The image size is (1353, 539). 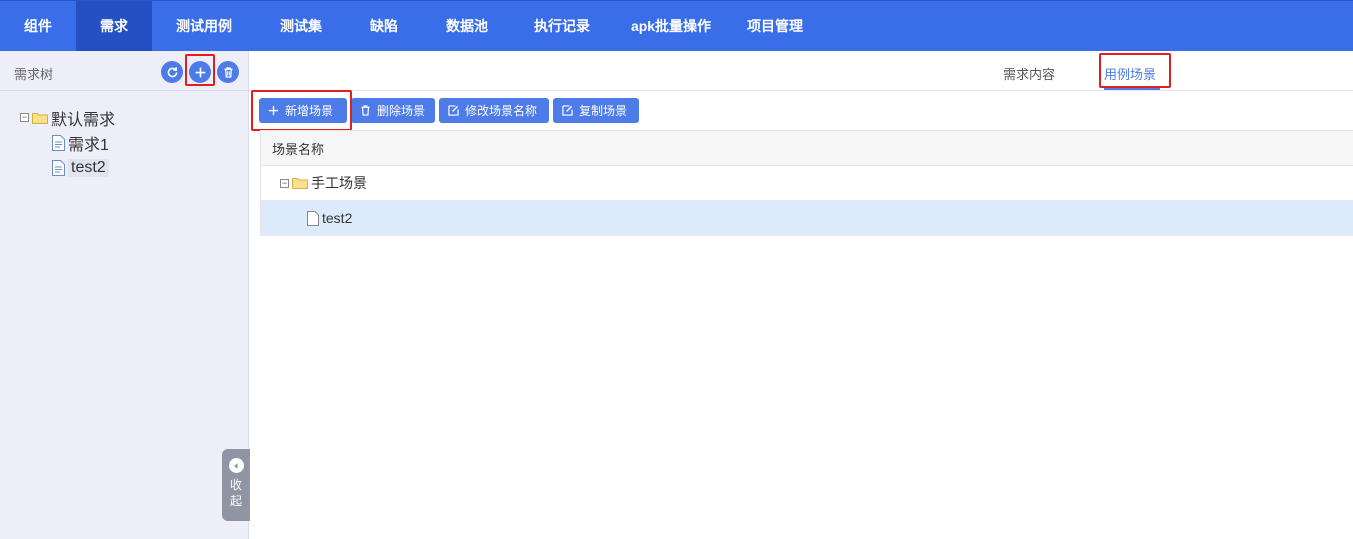 What do you see at coordinates (88, 167) in the screenshot?
I see `tree-node-label: test2` at bounding box center [88, 167].